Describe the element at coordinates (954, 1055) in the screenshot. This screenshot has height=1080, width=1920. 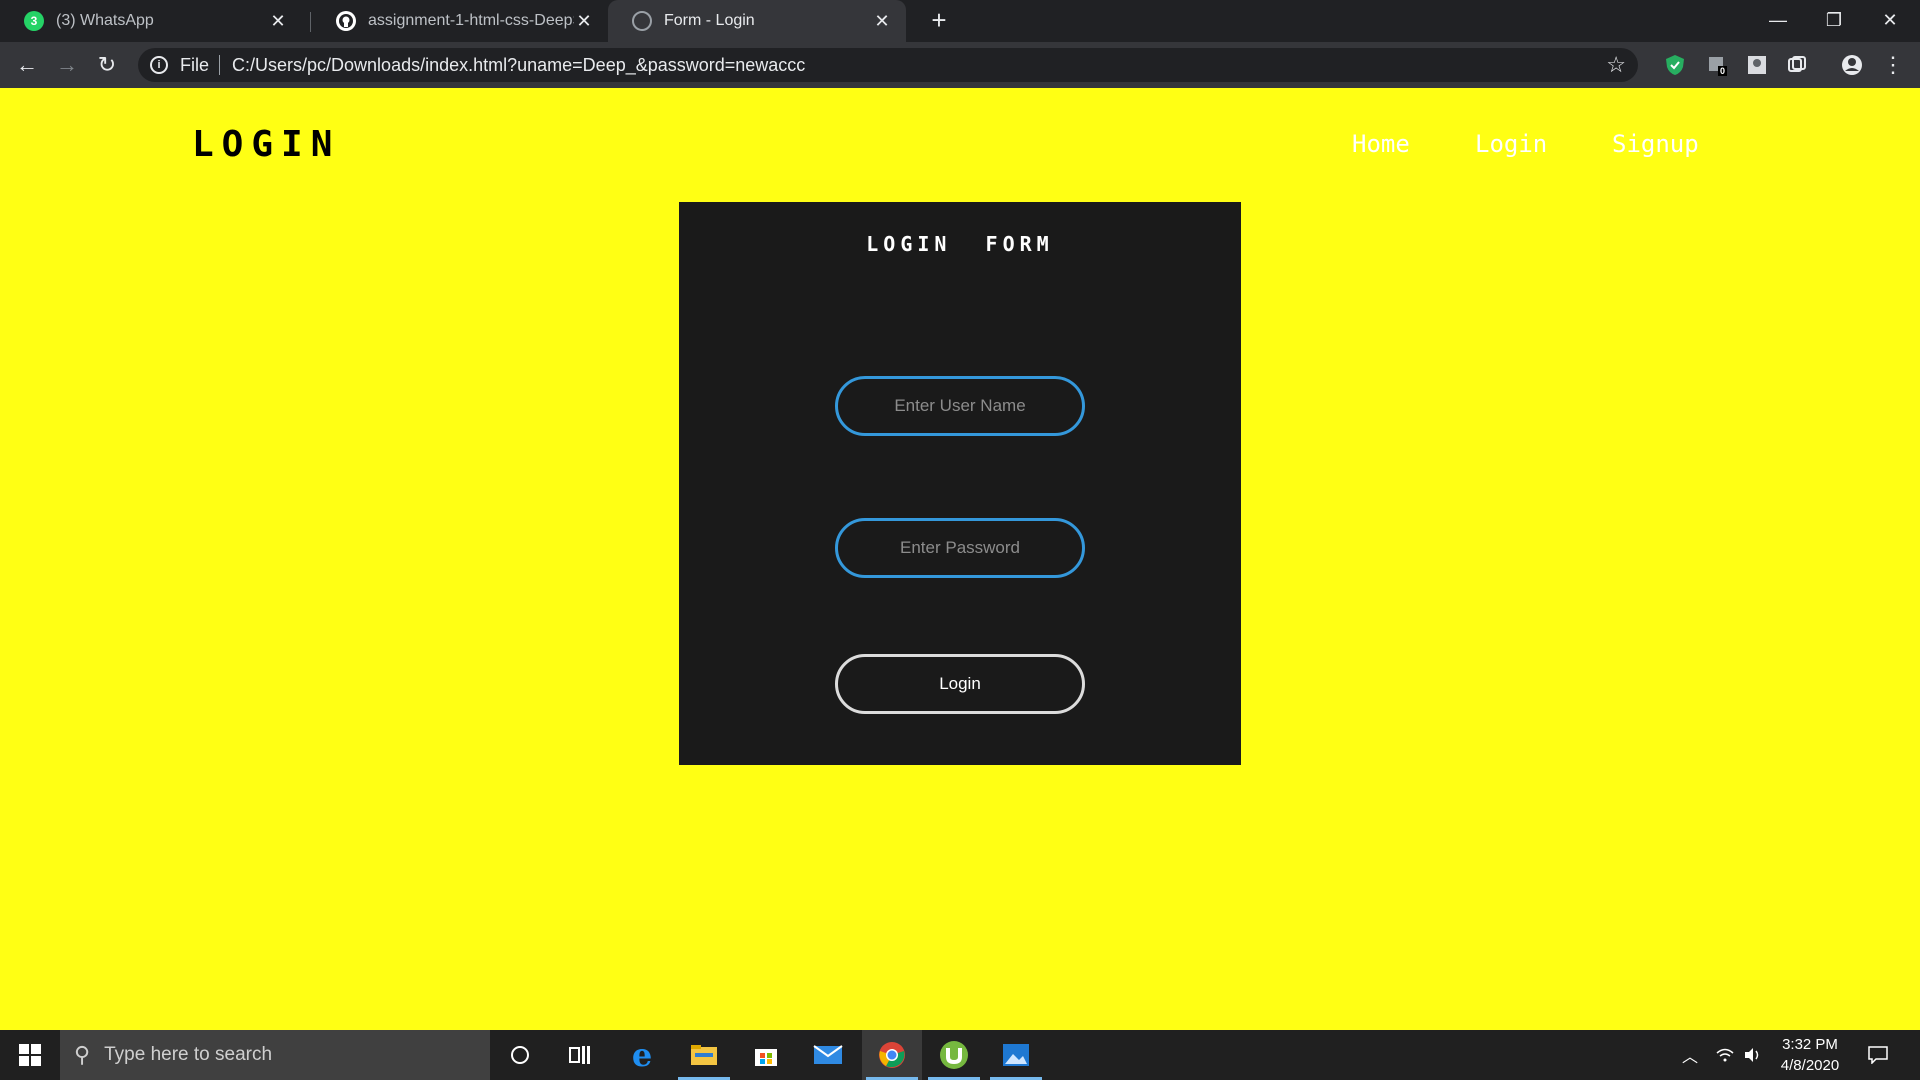
I see `utorrent-icon` at that location.